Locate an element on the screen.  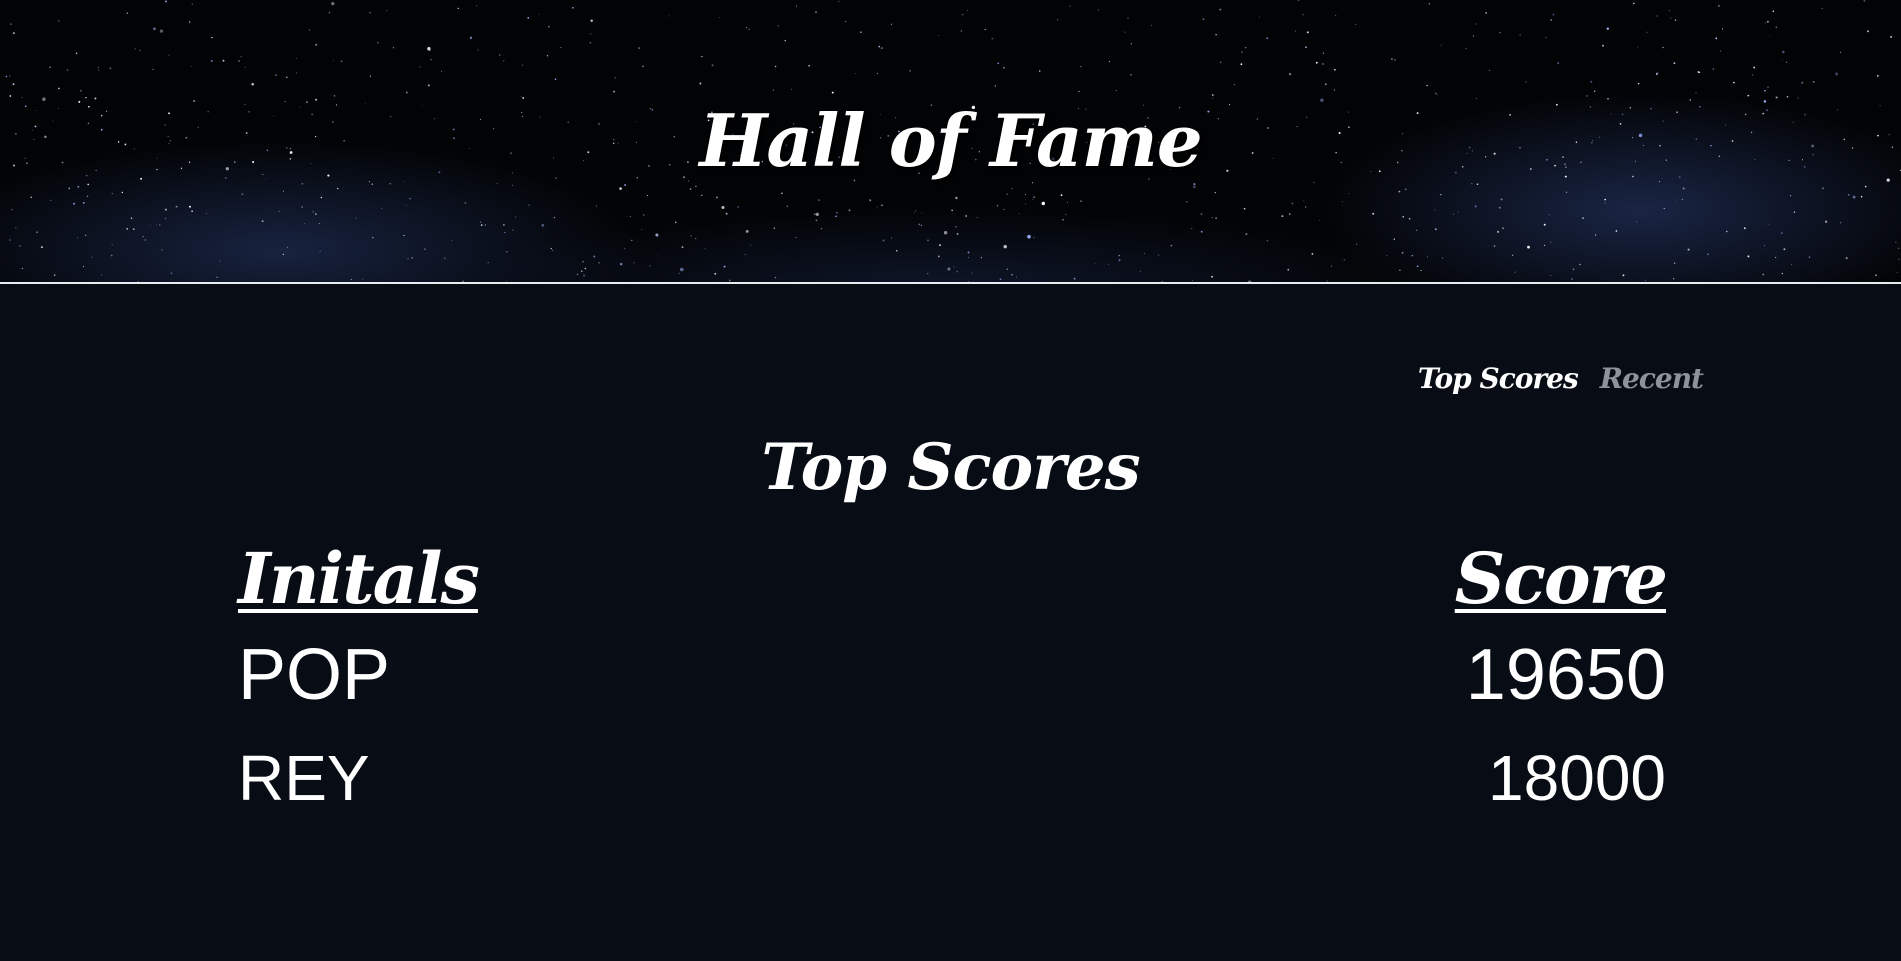
row-score: 19650 is located at coordinates (1565, 675).